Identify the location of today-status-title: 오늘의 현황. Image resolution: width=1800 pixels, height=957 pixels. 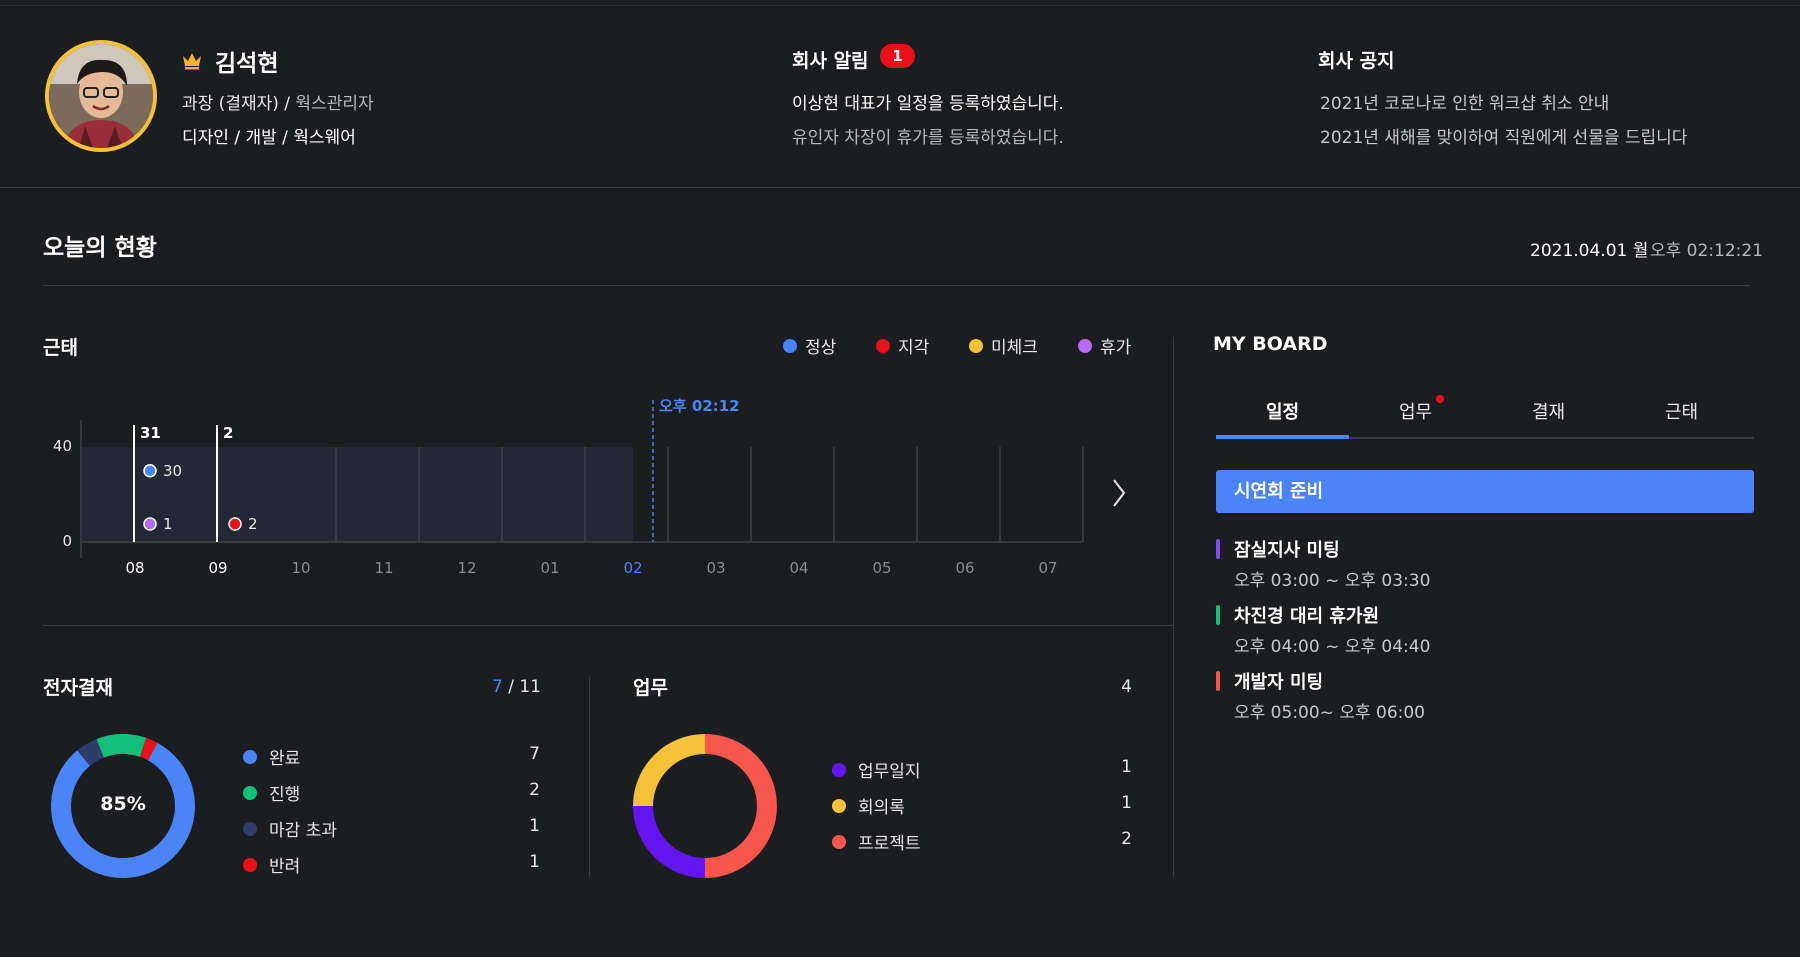
(100, 248).